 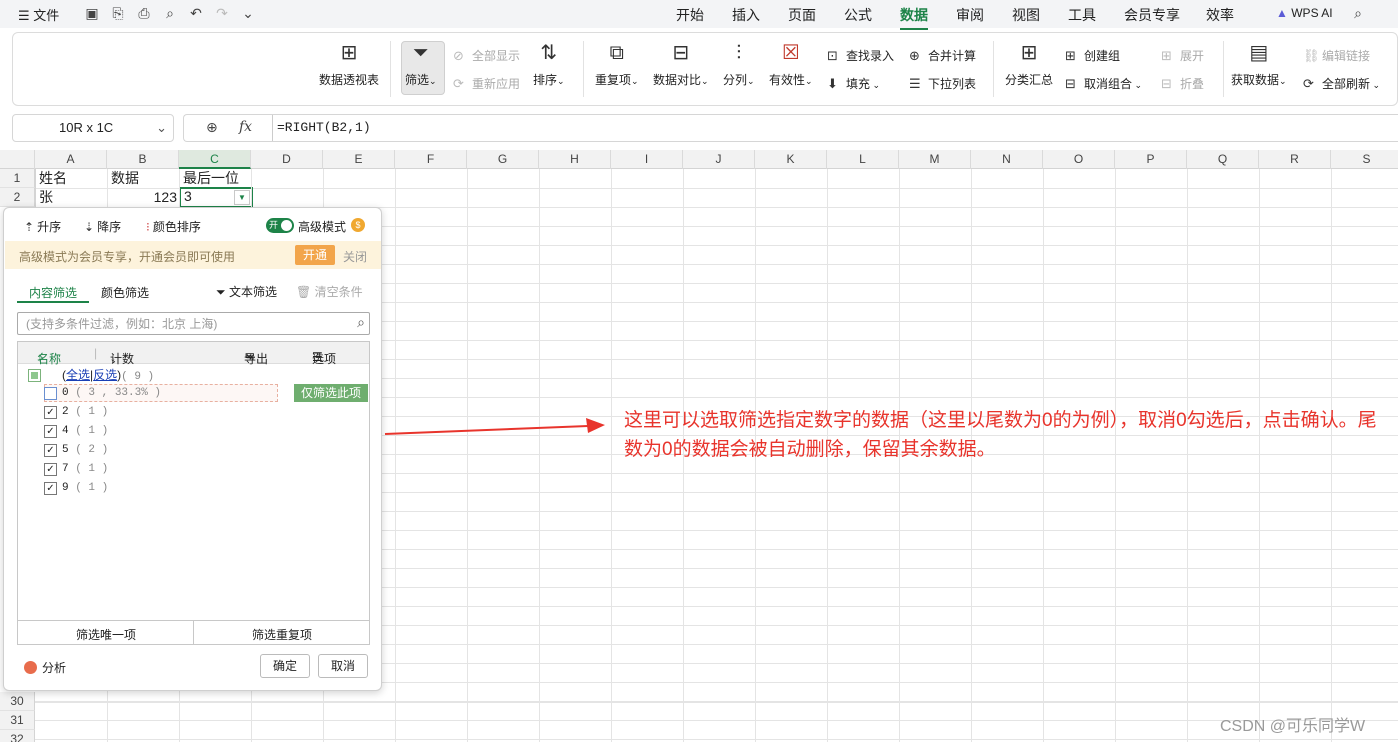 What do you see at coordinates (105, 375) in the screenshot?
I see `invert-selection-link: 反选` at bounding box center [105, 375].